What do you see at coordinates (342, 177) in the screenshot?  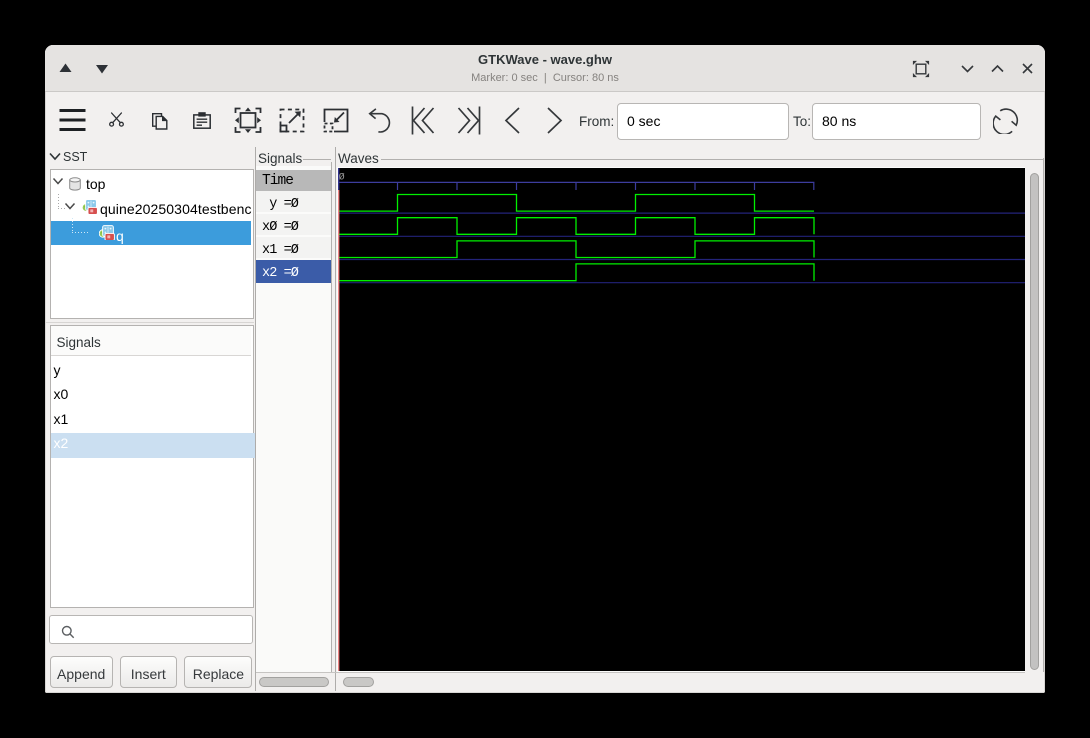 I see `svg-text: Ø` at bounding box center [342, 177].